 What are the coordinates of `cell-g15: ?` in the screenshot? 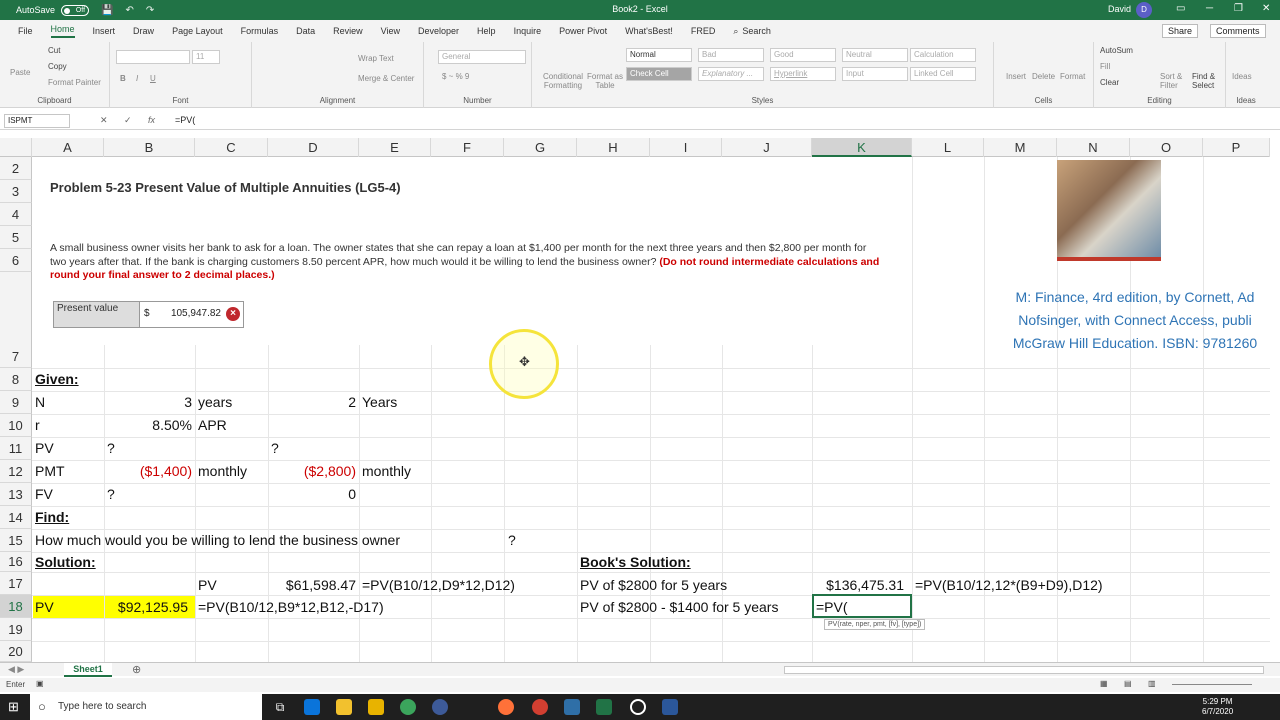 It's located at (512, 540).